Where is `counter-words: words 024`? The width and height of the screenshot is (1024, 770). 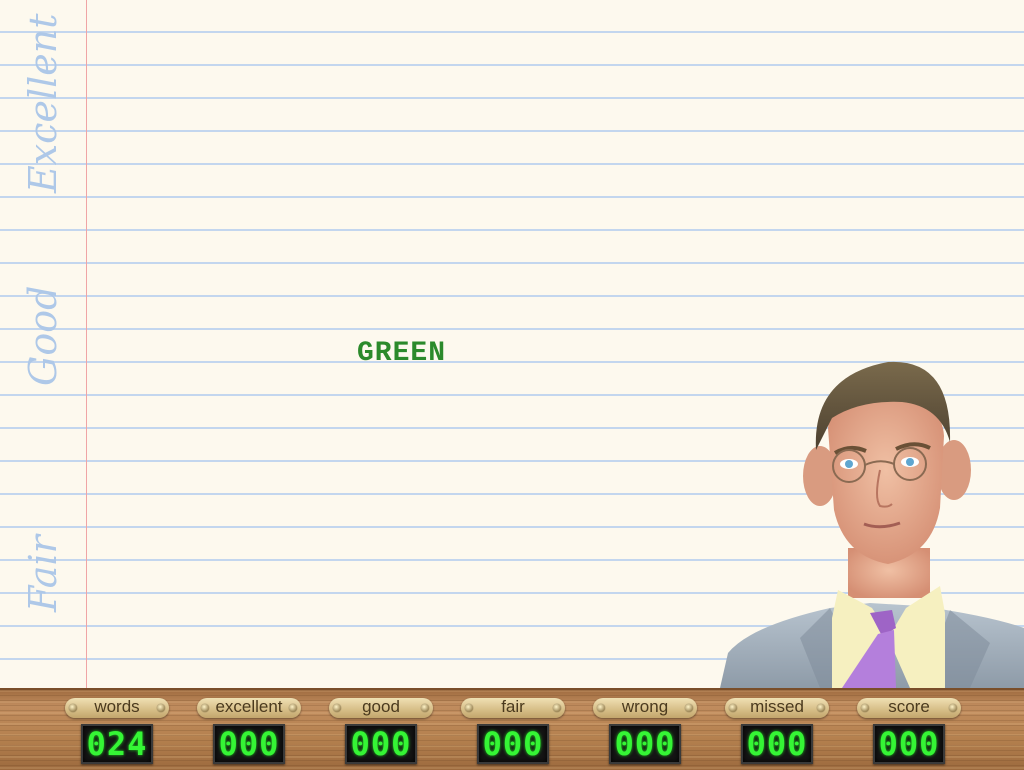 counter-words: words 024 is located at coordinates (131, 733).